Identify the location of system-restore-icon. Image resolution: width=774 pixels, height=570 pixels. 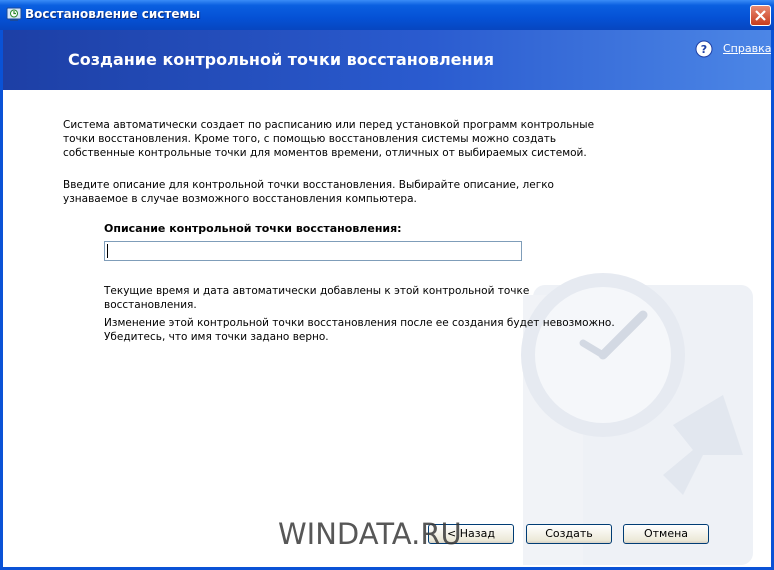
(14, 14).